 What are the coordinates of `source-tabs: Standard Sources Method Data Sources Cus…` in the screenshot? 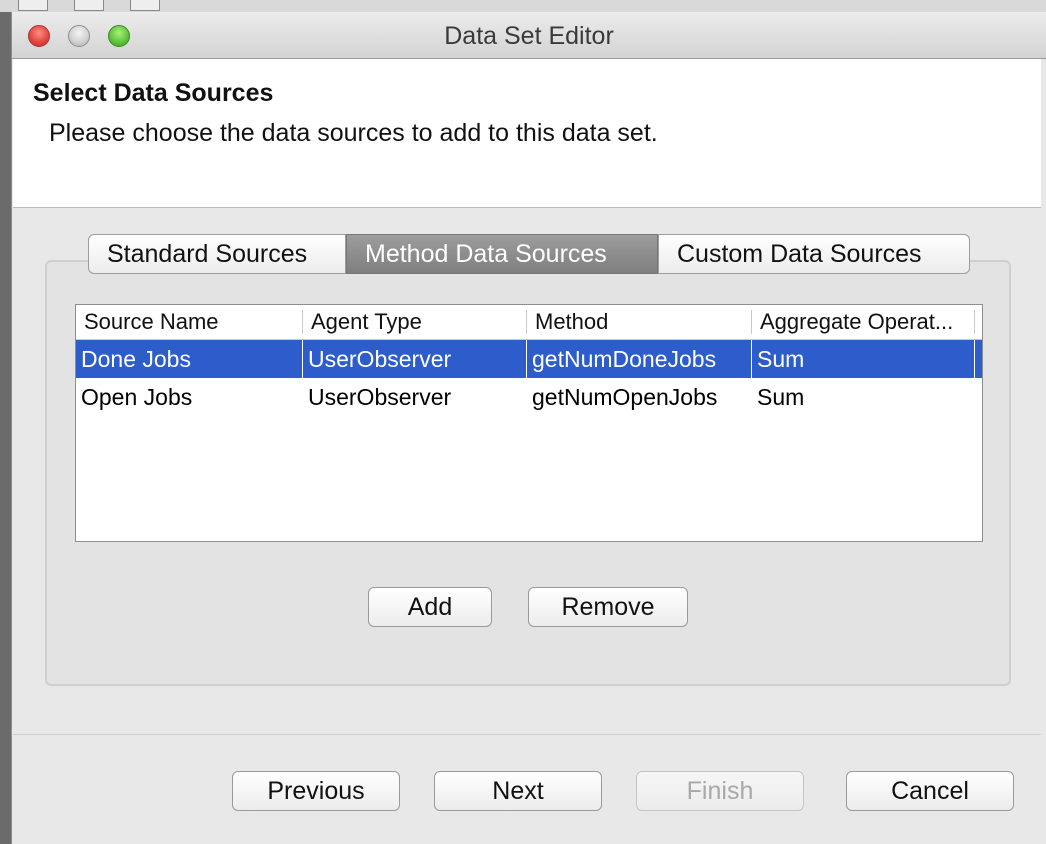 It's located at (529, 255).